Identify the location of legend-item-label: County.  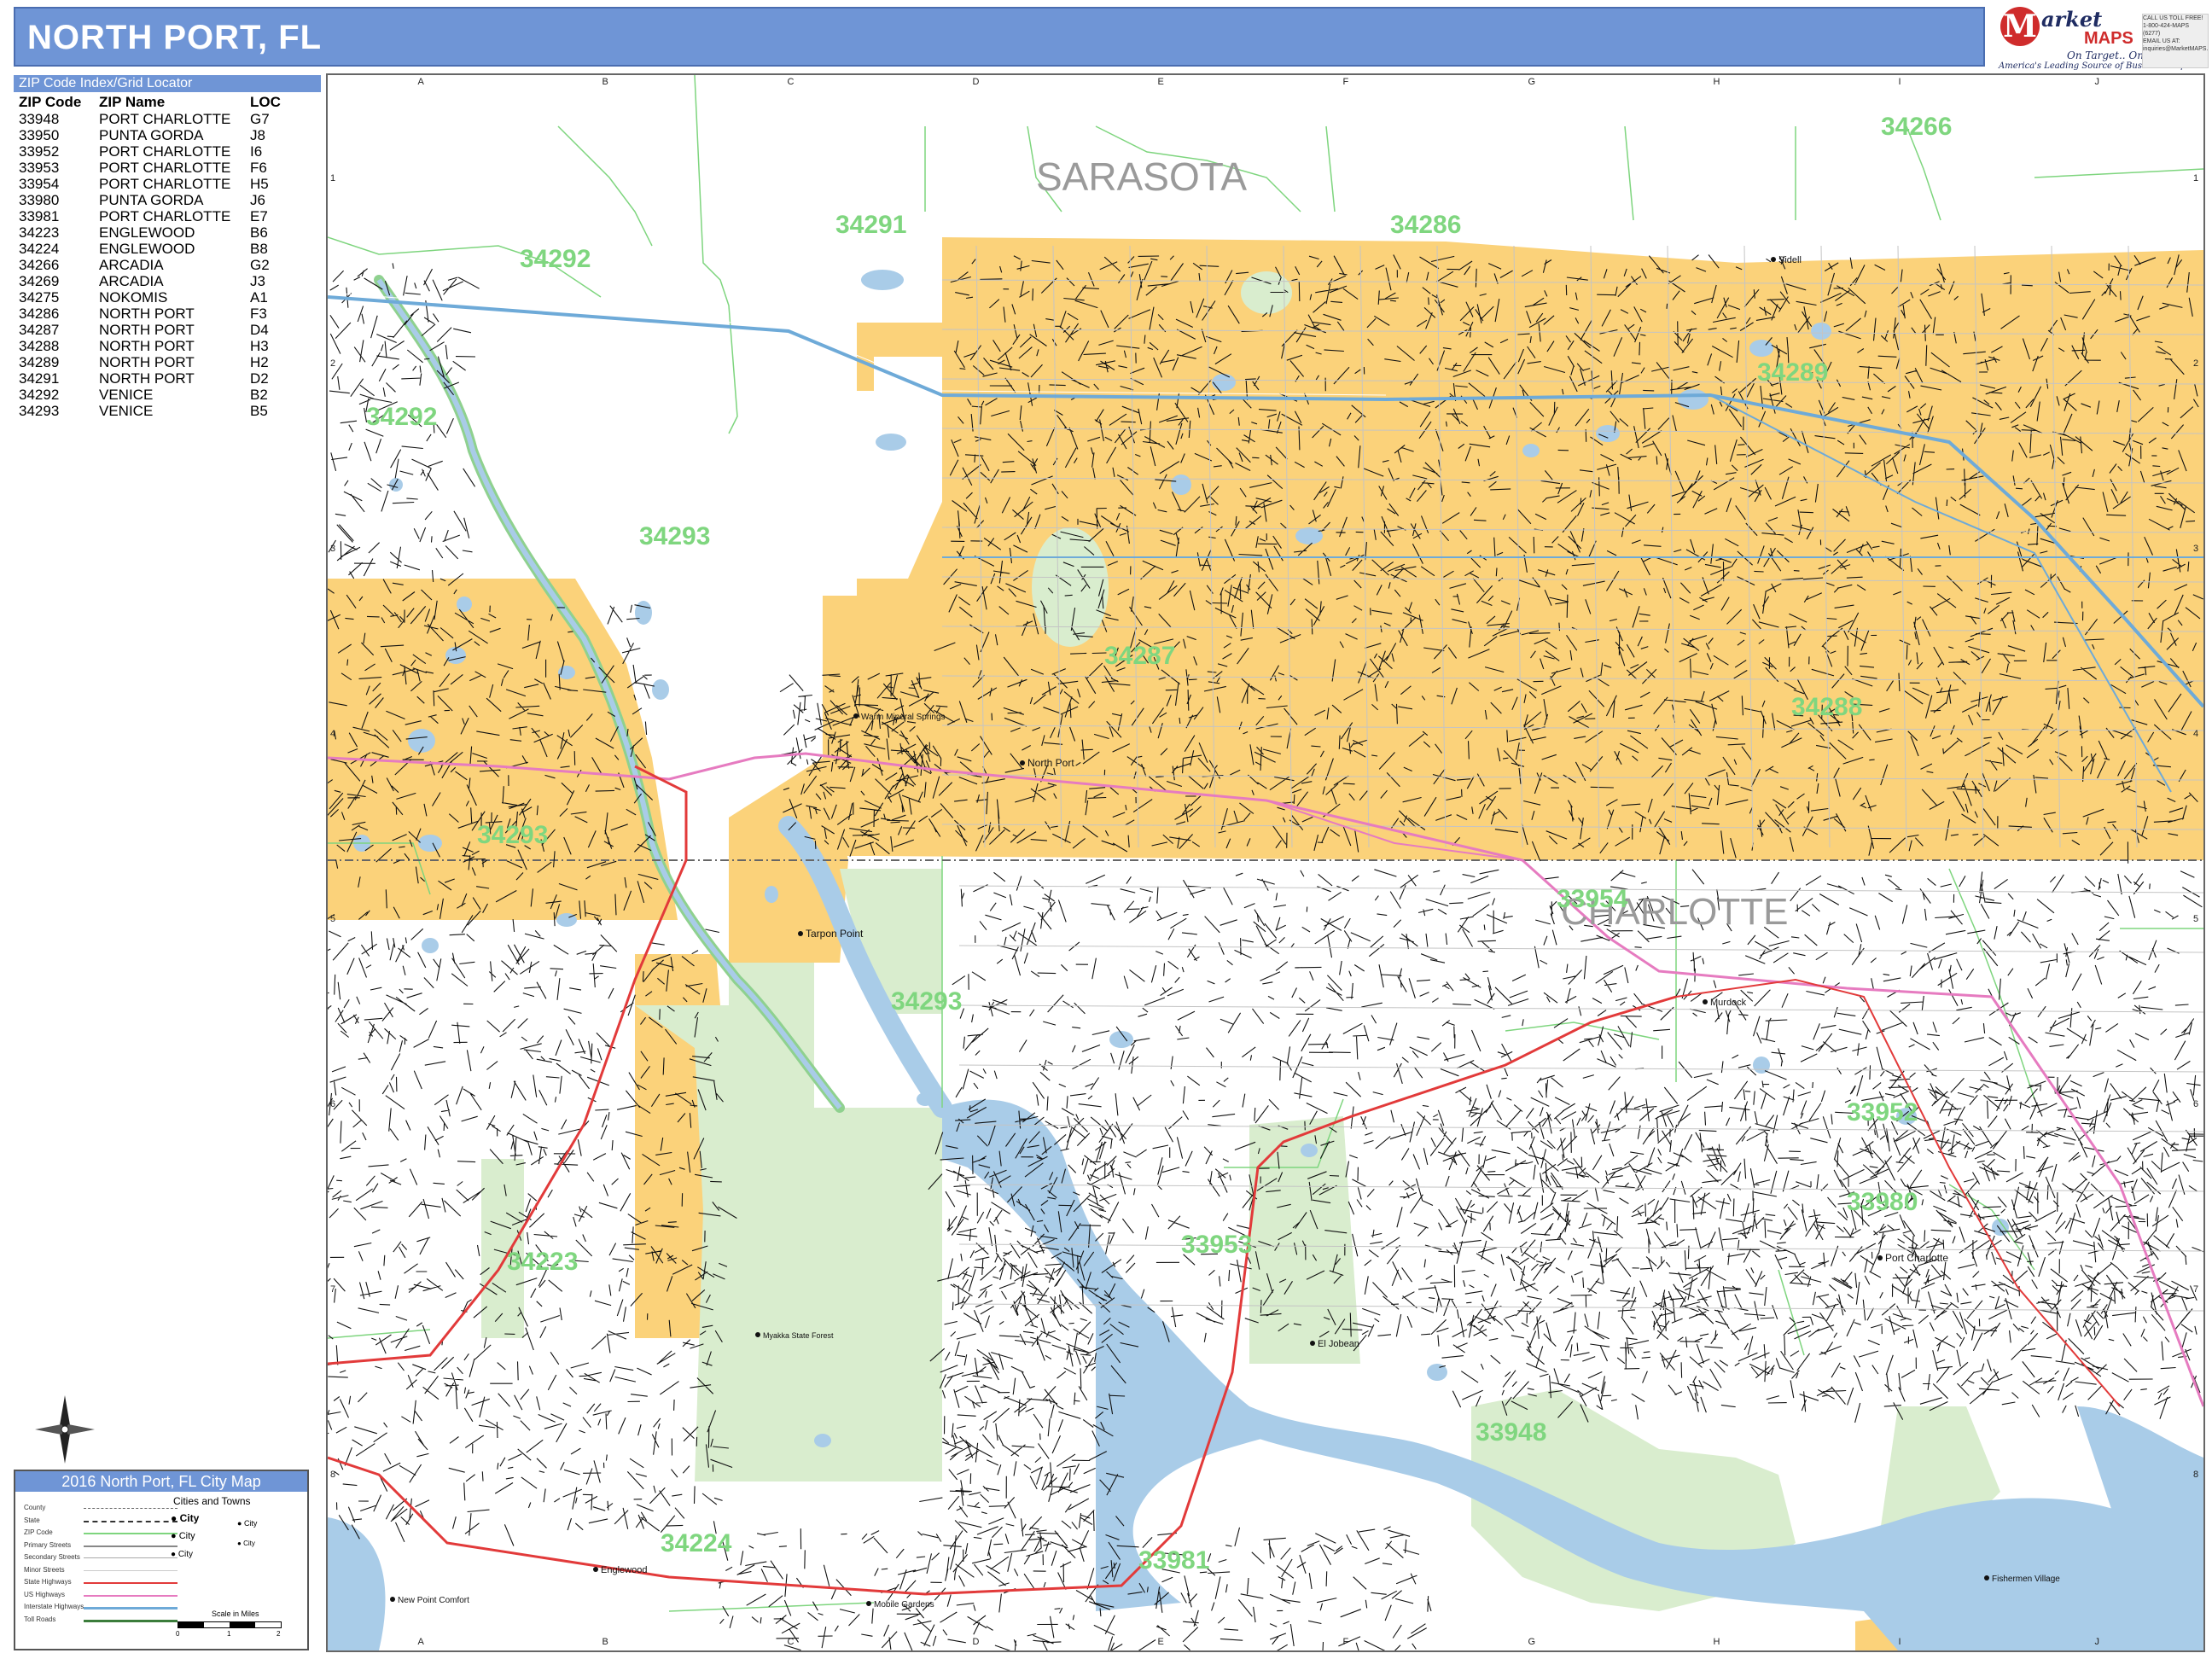
(35, 1507).